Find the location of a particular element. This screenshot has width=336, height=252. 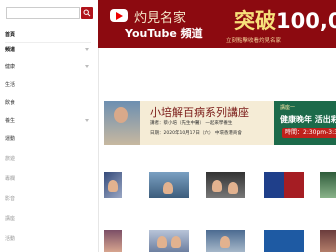

sidebar-item-sport: 運動 is located at coordinates (48, 139).